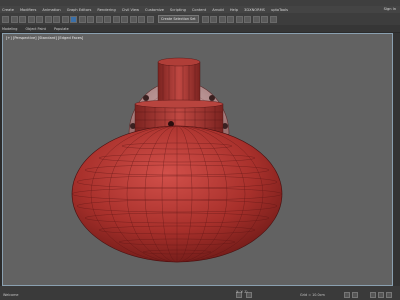 The width and height of the screenshot is (400, 300). What do you see at coordinates (178, 19) in the screenshot?
I see `selection-set-dropdown: Create Selection Set` at bounding box center [178, 19].